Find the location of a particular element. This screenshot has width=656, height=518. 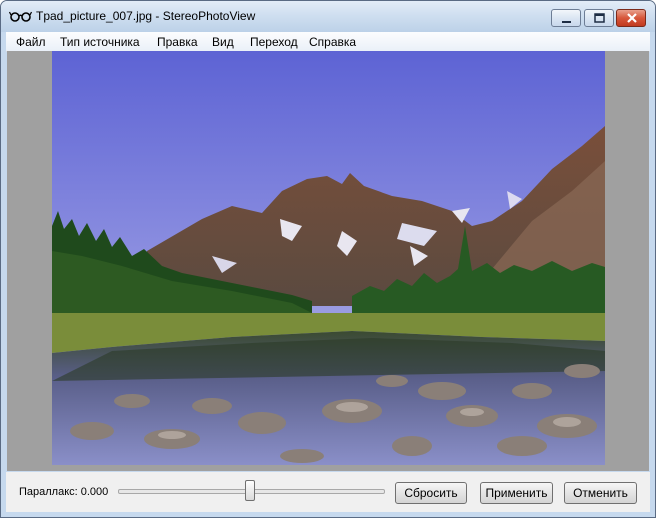

maximize-button is located at coordinates (599, 18).